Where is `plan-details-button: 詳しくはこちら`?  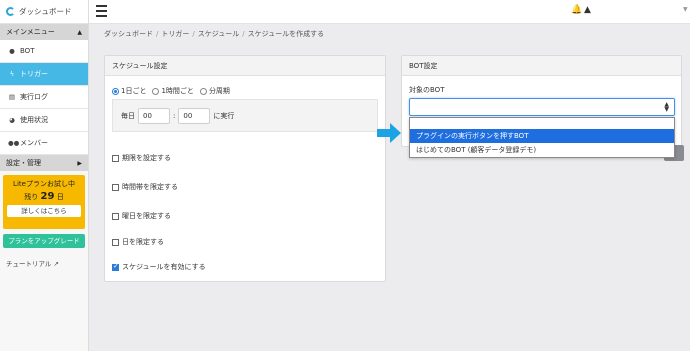
plan-details-button: 詳しくはこちら is located at coordinates (44, 211).